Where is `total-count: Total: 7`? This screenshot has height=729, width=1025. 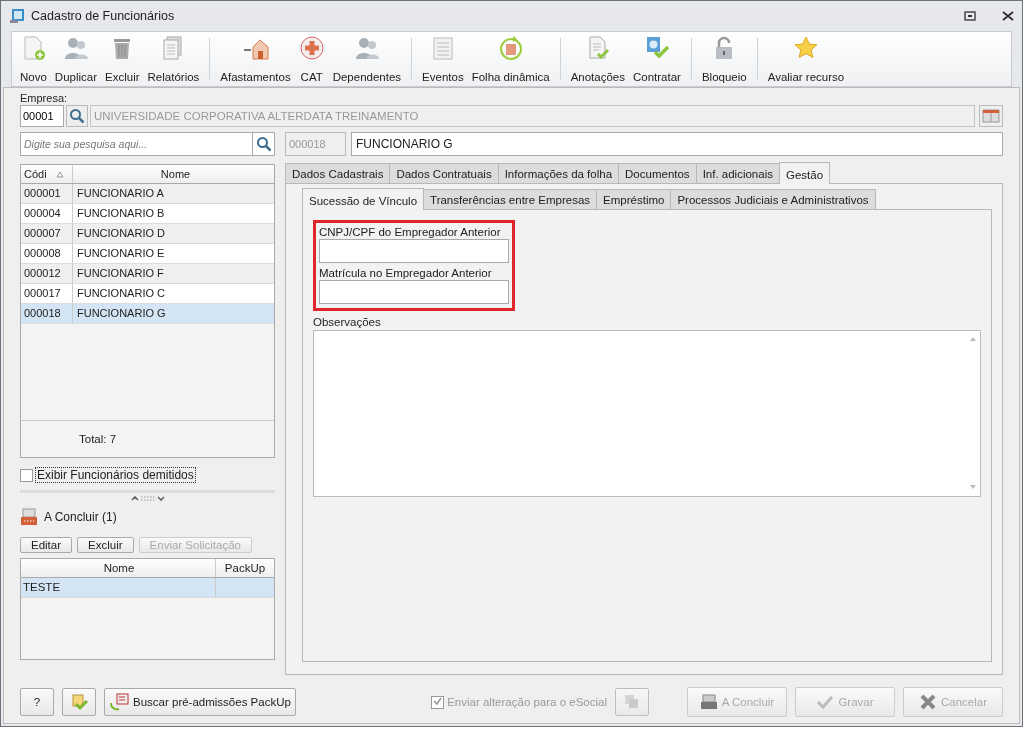
total-count: Total: 7 is located at coordinates (98, 439).